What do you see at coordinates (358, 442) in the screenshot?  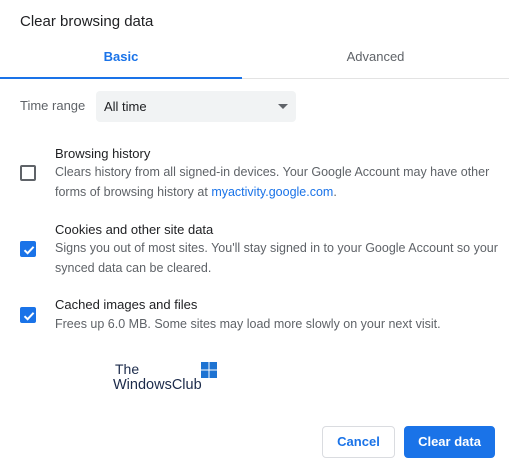 I see `cancel-button: Cancel` at bounding box center [358, 442].